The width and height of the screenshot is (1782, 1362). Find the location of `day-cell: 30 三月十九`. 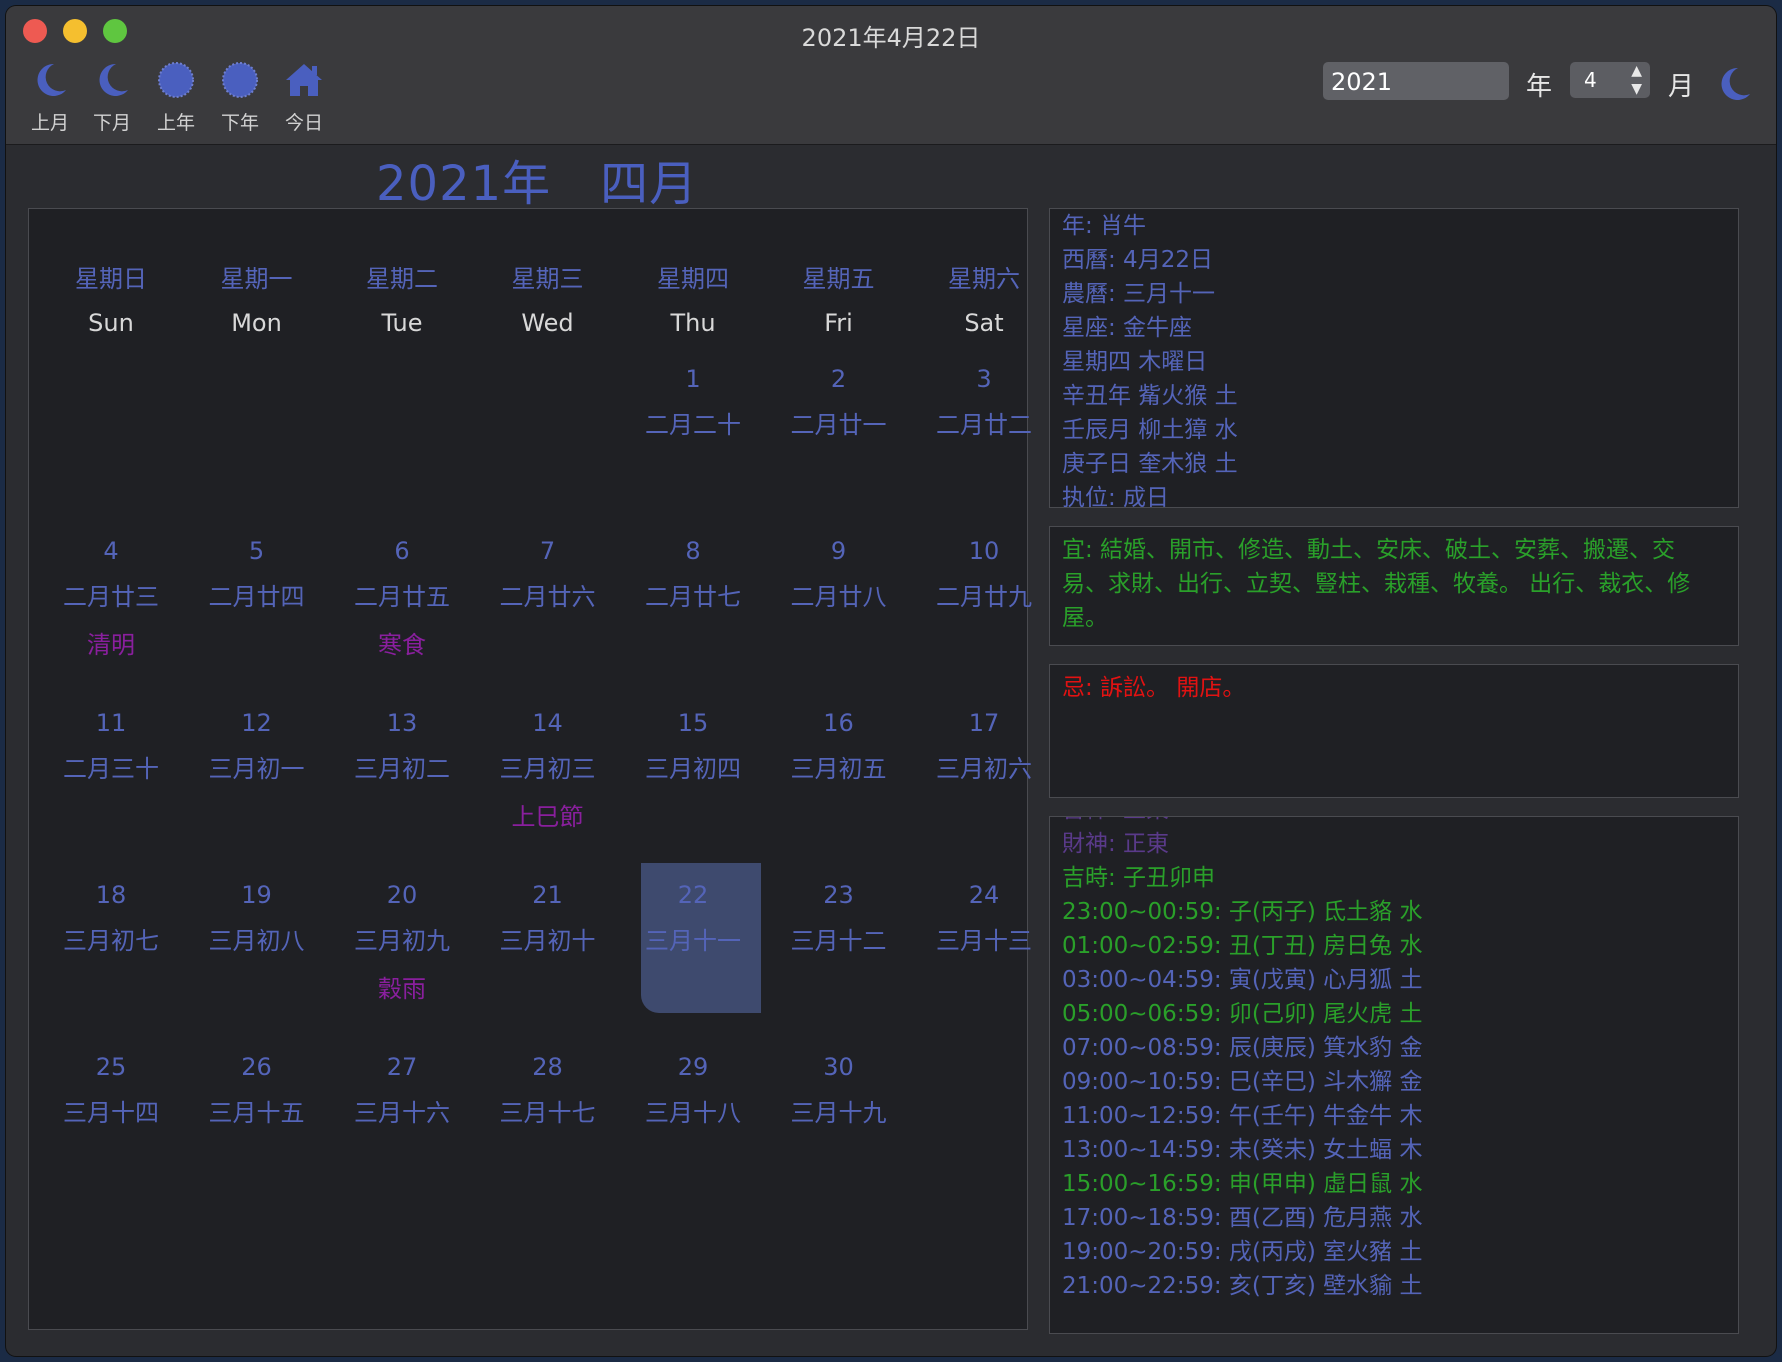

day-cell: 30 三月十九 is located at coordinates (839, 1110).